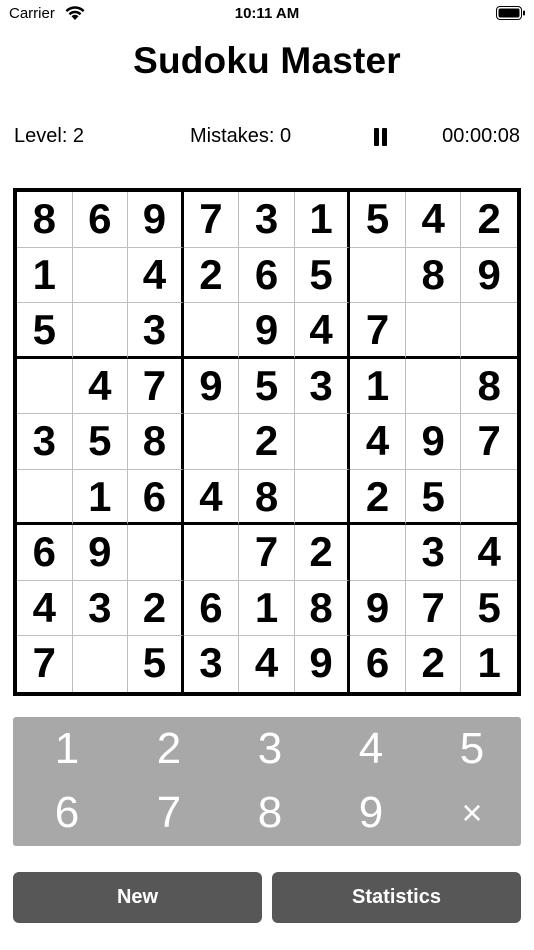 This screenshot has width=534, height=950. I want to click on number-key: 3, so click(270, 749).